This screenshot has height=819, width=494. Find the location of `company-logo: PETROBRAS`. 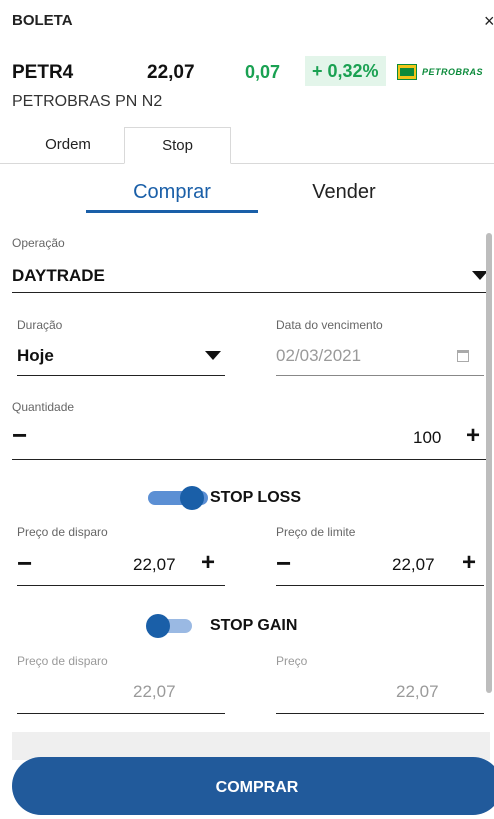

company-logo: PETROBRAS is located at coordinates (445, 72).